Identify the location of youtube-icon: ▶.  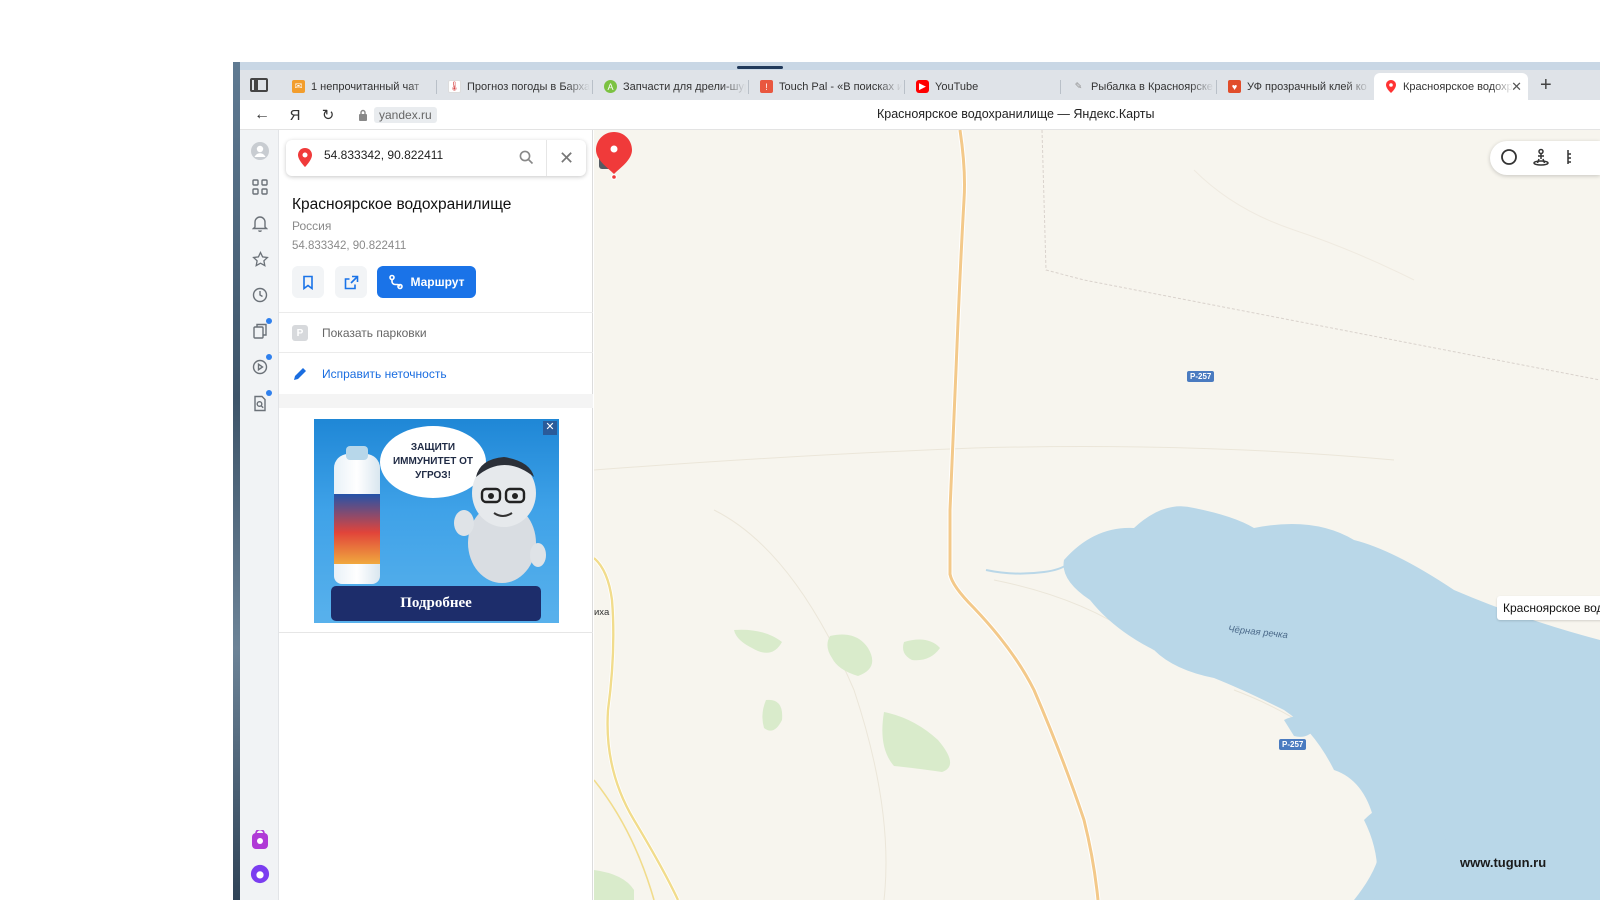
(922, 86).